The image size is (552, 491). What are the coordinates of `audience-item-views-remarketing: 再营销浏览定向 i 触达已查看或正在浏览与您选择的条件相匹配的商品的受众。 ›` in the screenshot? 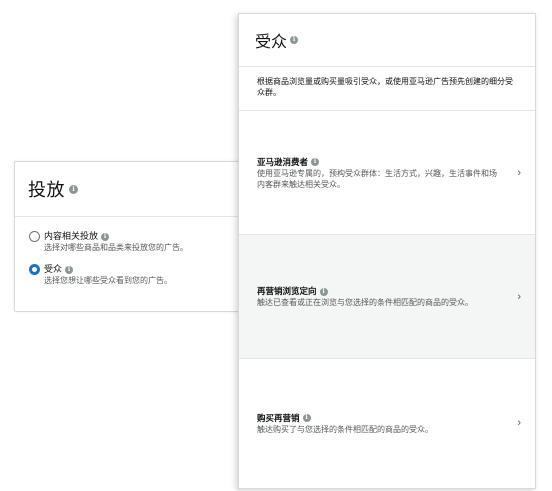 It's located at (387, 297).